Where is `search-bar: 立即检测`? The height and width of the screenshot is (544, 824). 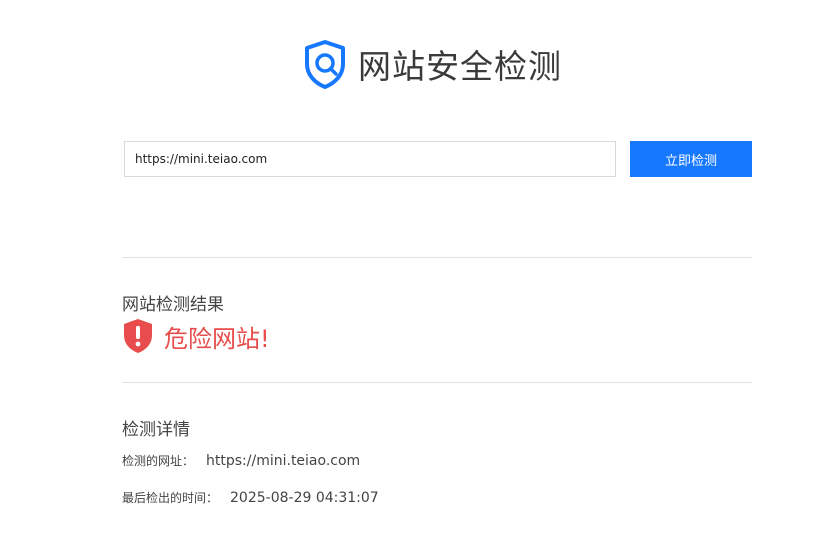
search-bar: 立即检测 is located at coordinates (438, 159).